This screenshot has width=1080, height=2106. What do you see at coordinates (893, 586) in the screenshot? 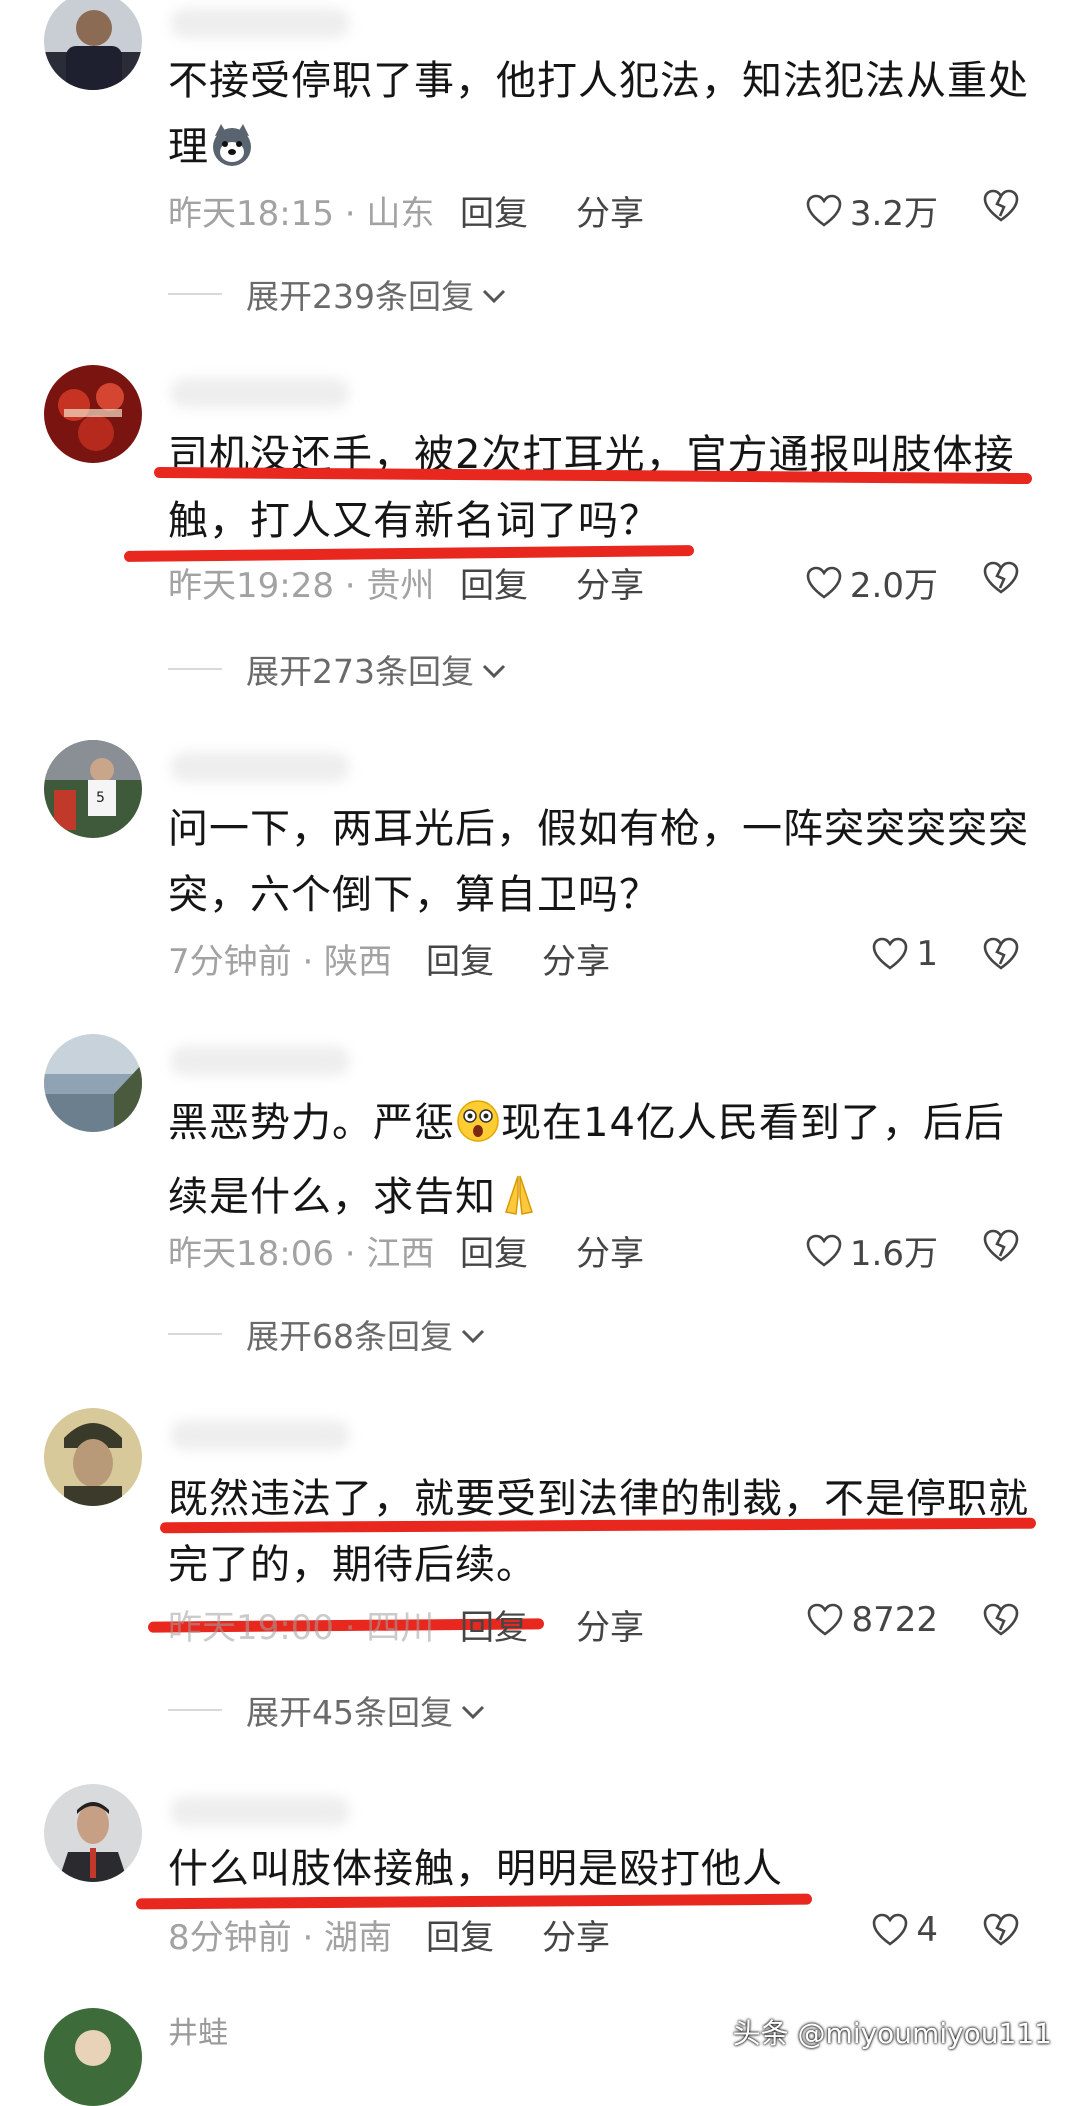
I see `like-count: 2.0万` at bounding box center [893, 586].